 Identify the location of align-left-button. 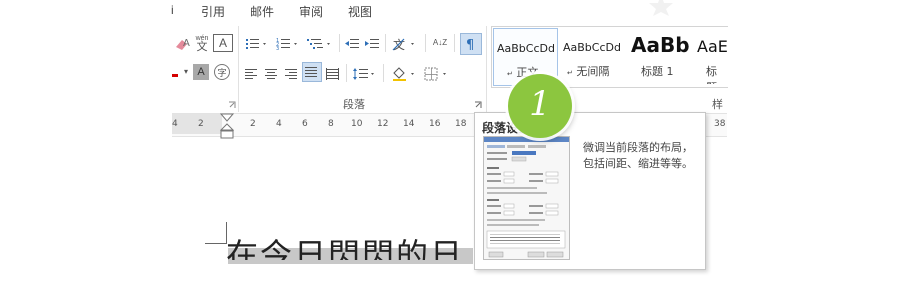
(252, 74).